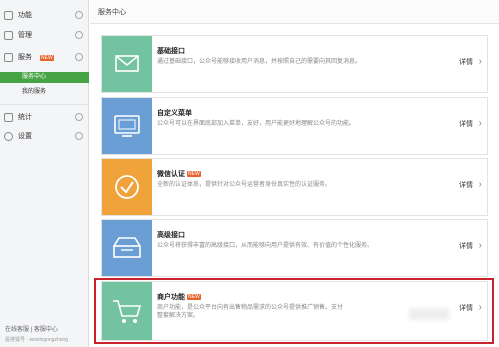  I want to click on sidebar-item-settings: 设置, so click(44, 137).